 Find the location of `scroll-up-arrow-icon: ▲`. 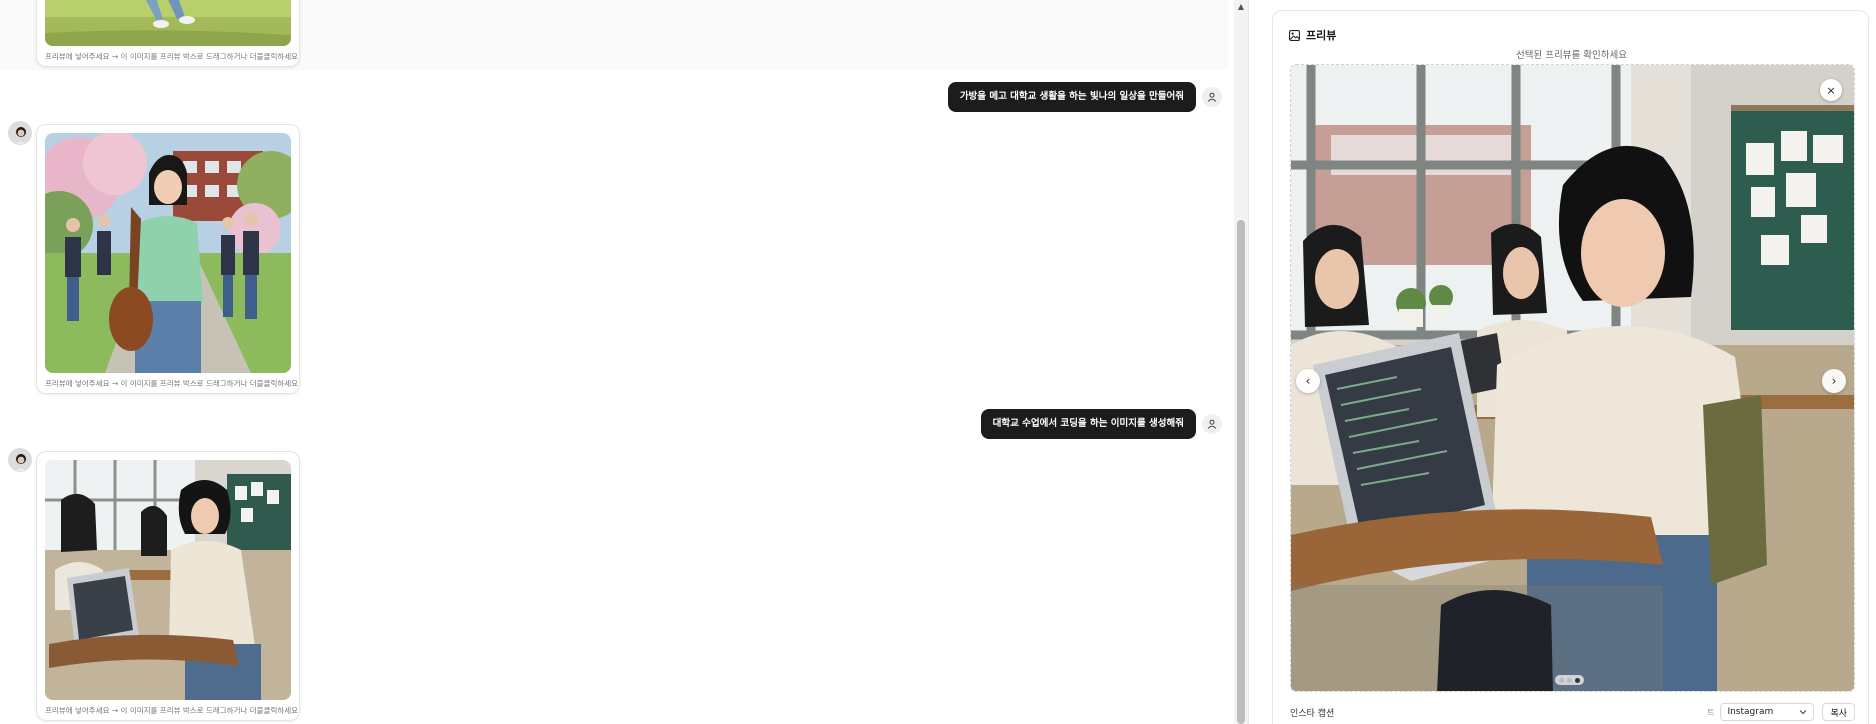

scroll-up-arrow-icon: ▲ is located at coordinates (1241, 7).